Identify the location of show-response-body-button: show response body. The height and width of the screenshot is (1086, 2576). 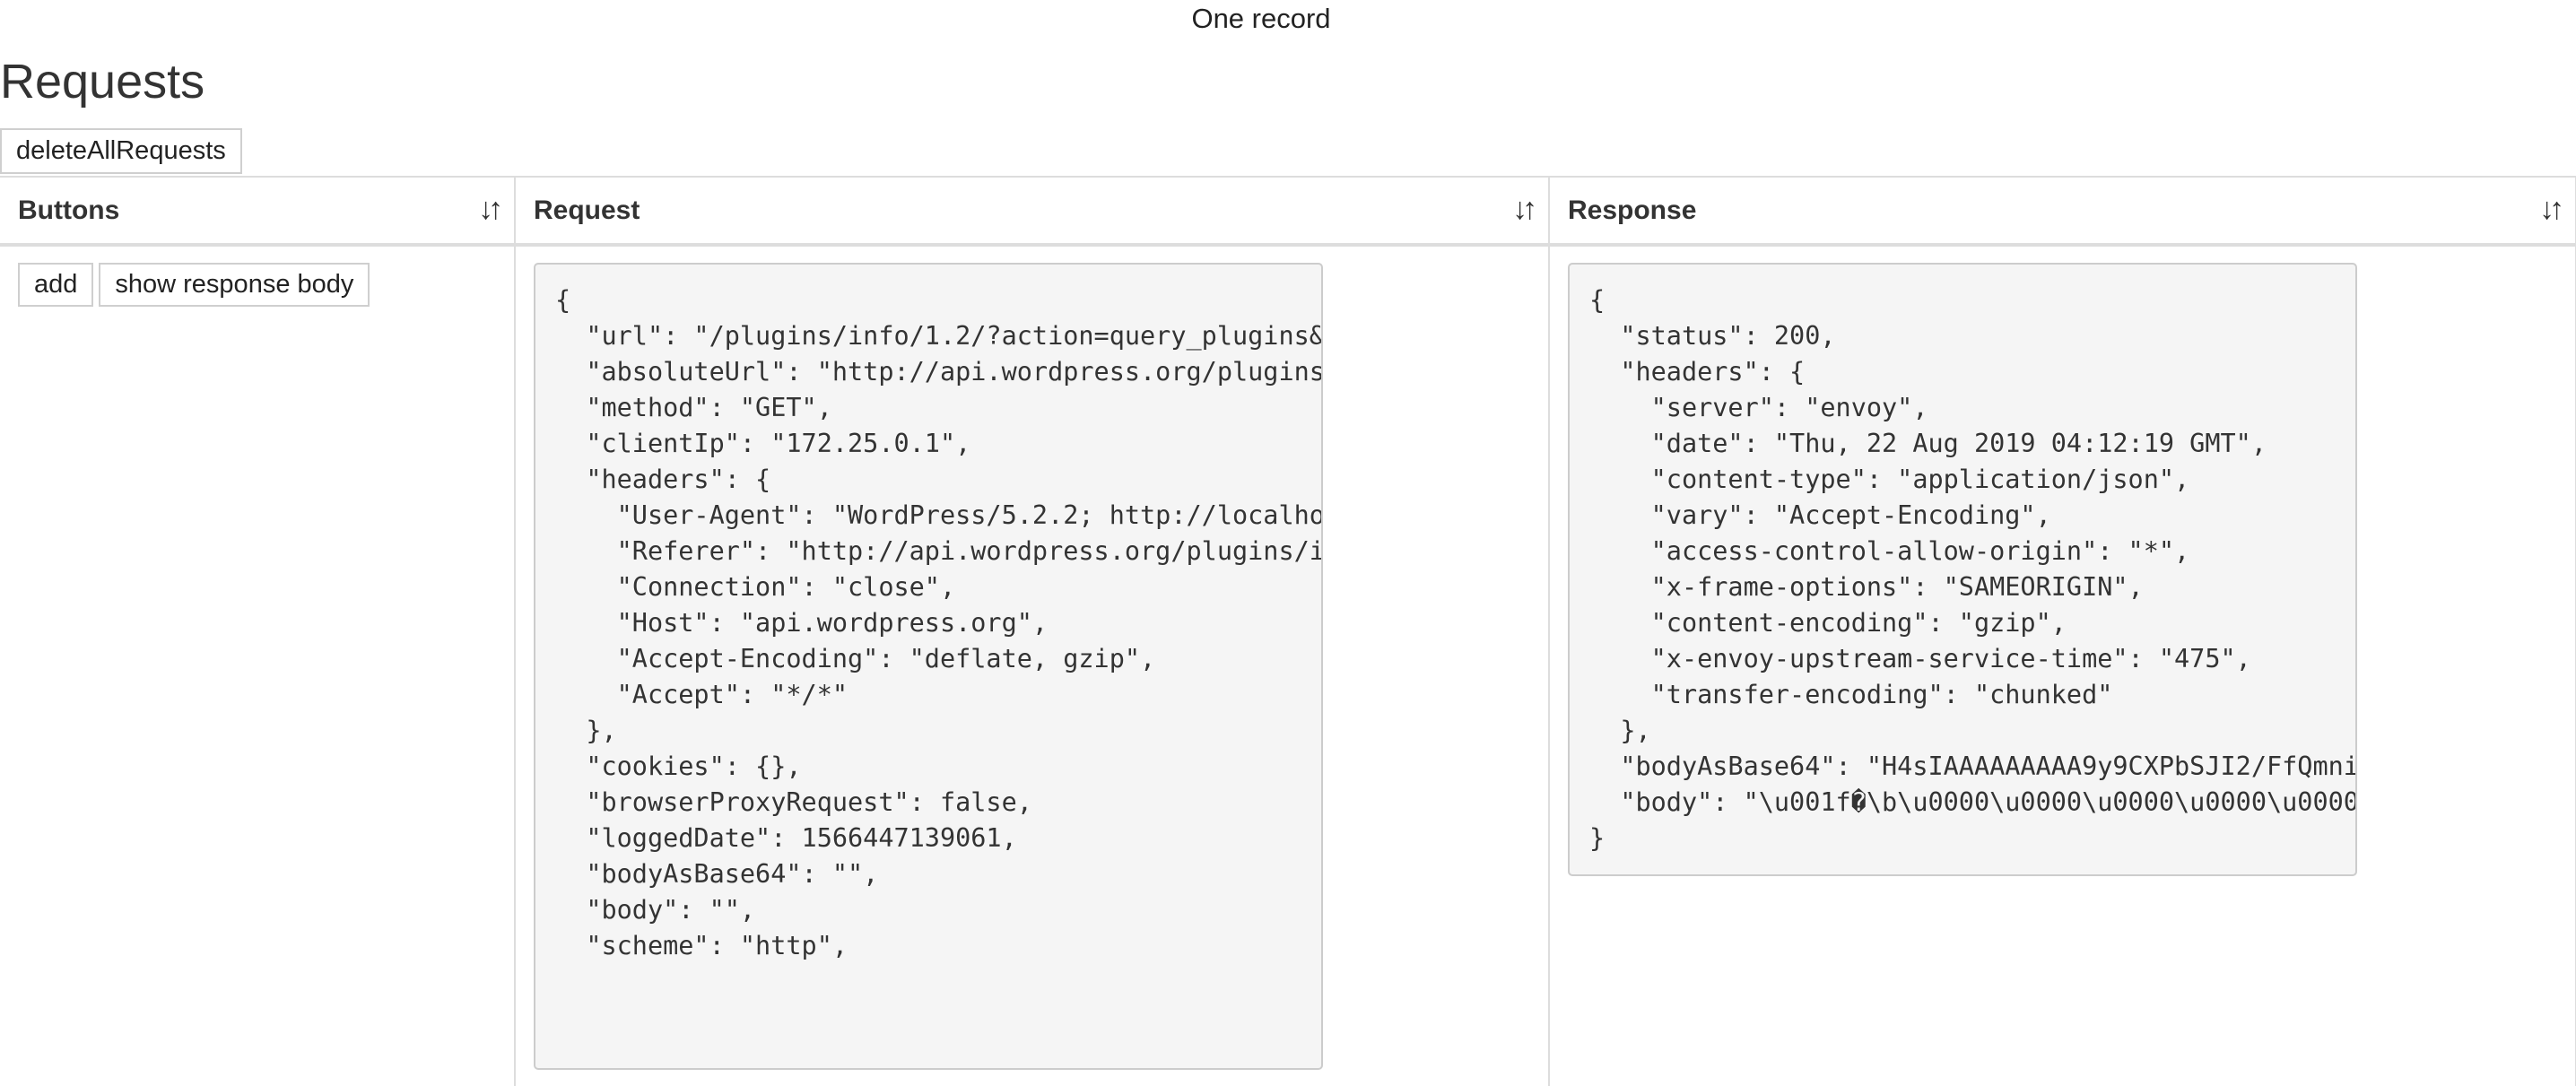
(234, 285).